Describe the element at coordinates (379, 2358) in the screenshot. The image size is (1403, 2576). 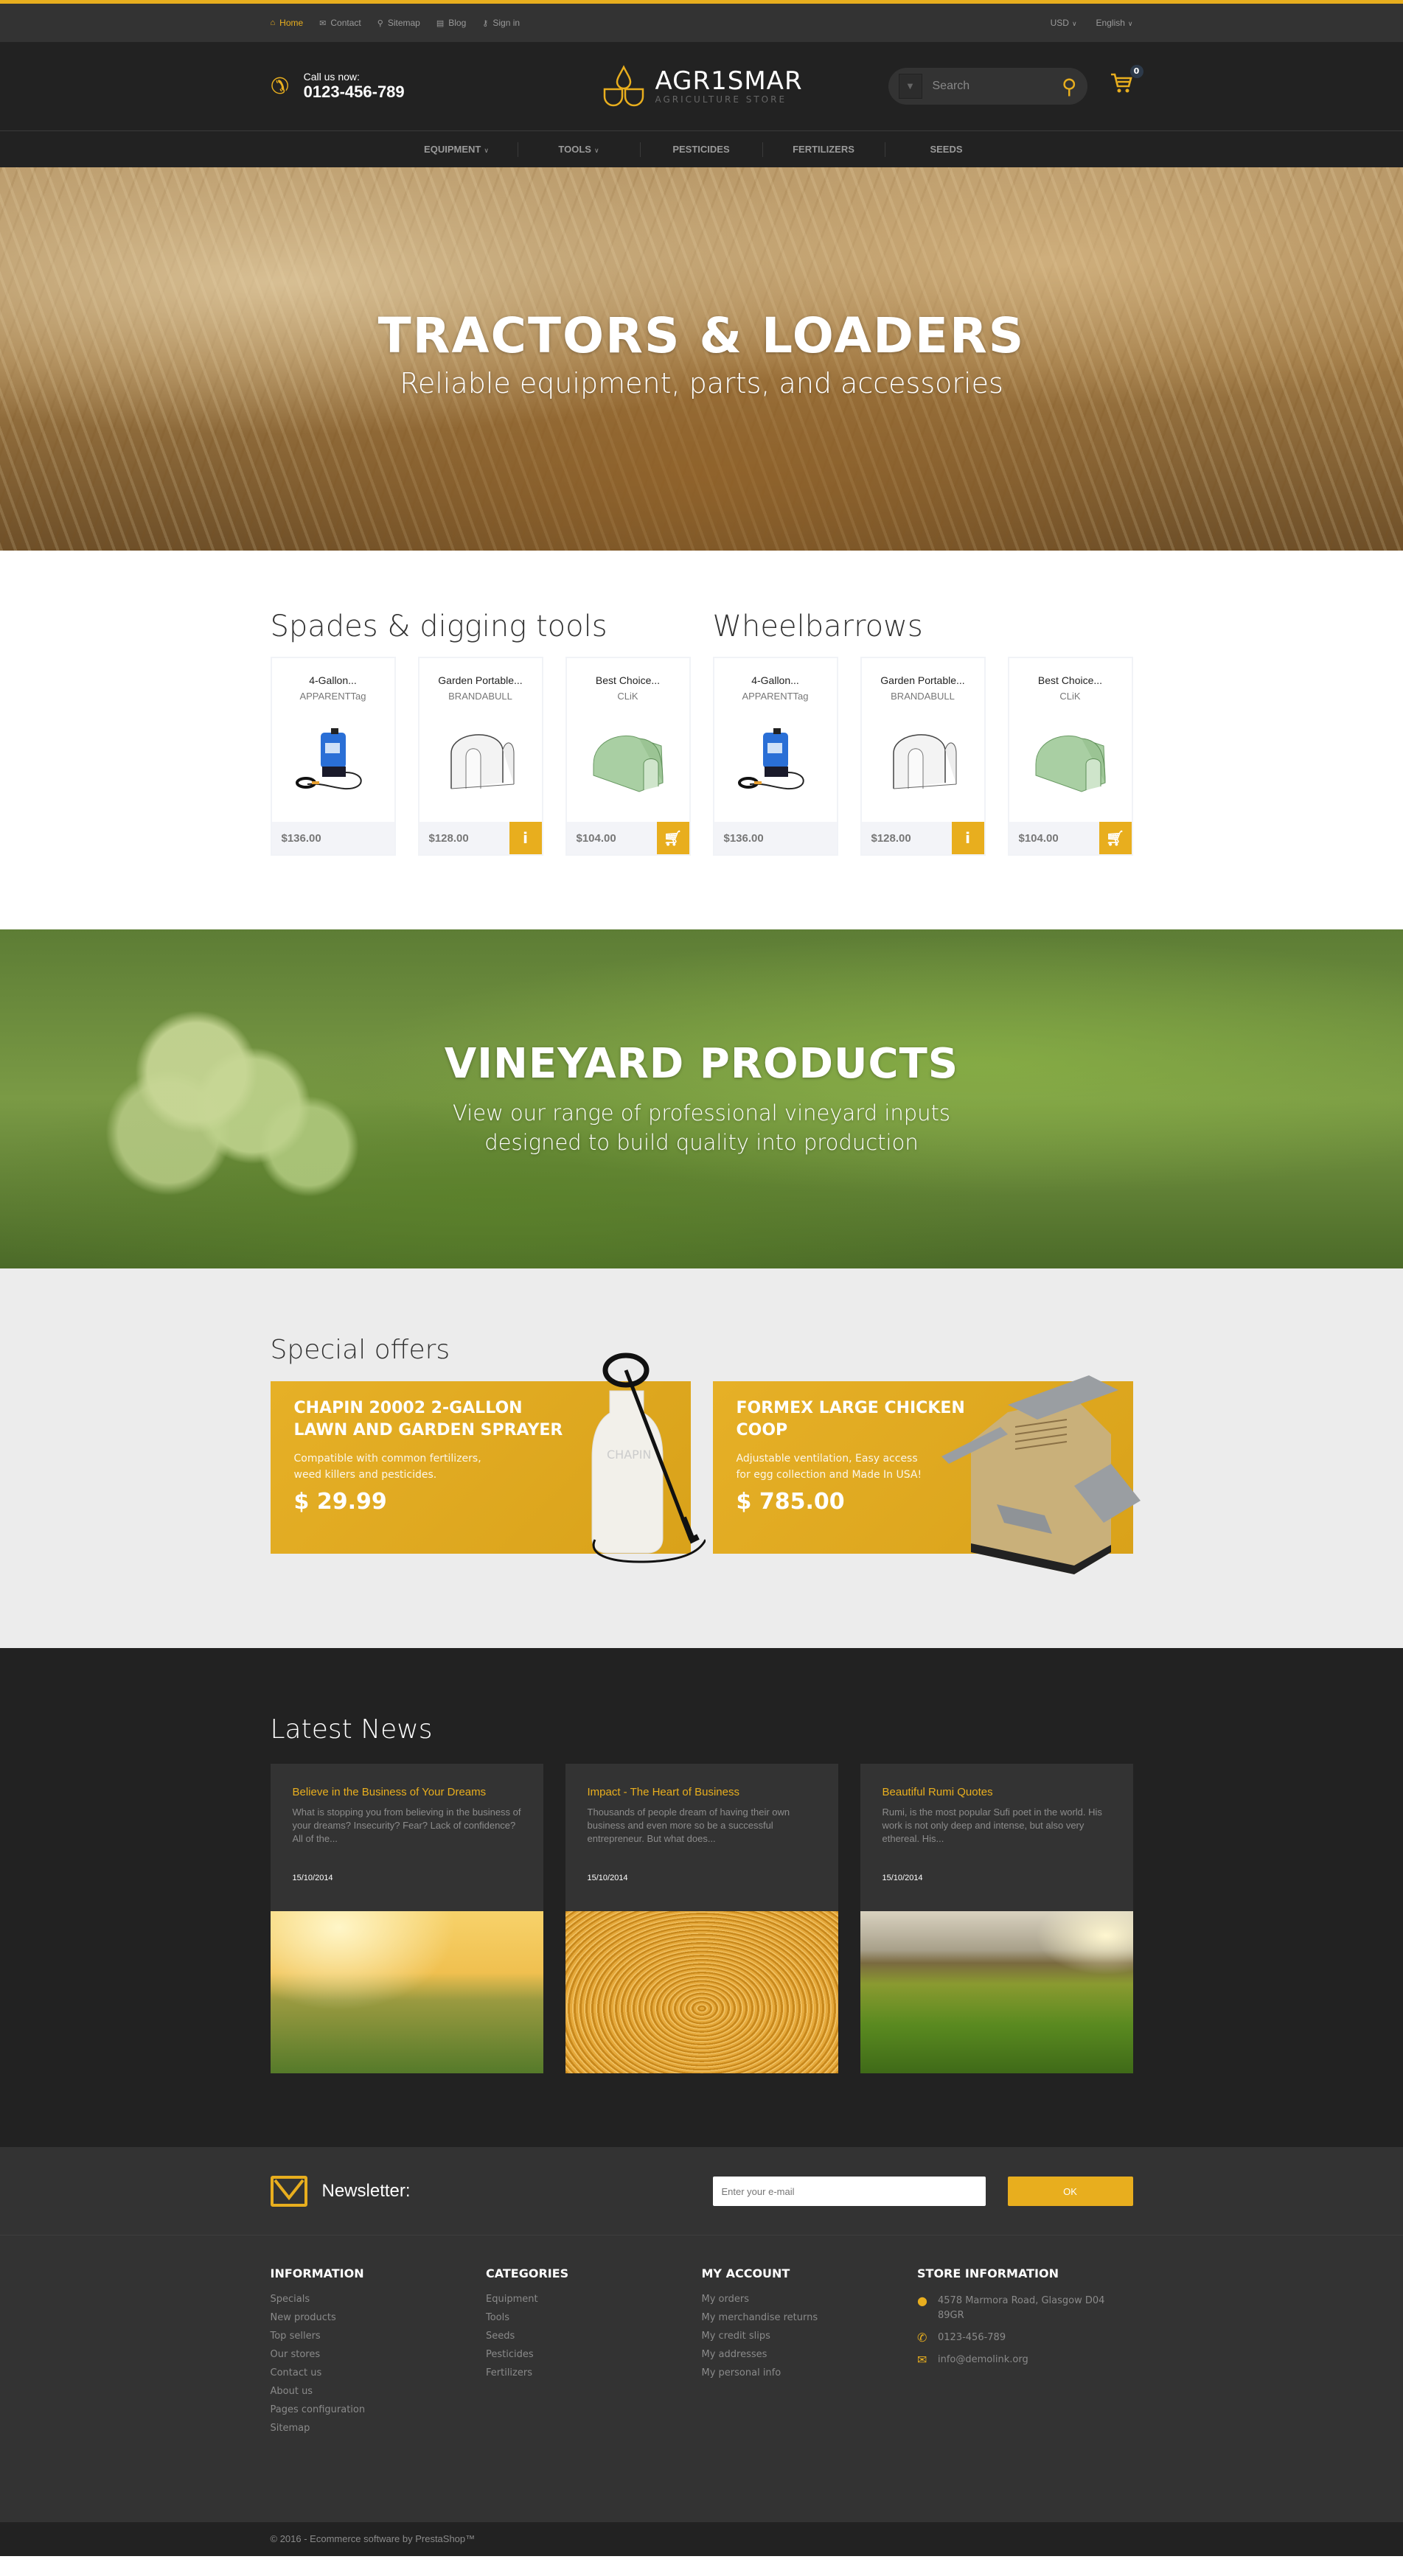
I see `footer-link: Our stores` at that location.